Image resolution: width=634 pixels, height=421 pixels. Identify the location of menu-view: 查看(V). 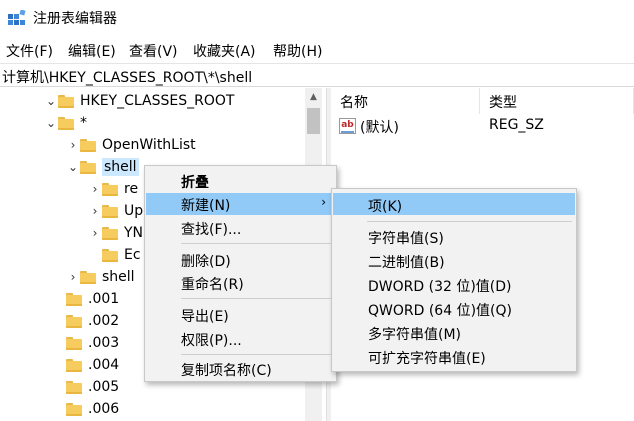
(153, 51).